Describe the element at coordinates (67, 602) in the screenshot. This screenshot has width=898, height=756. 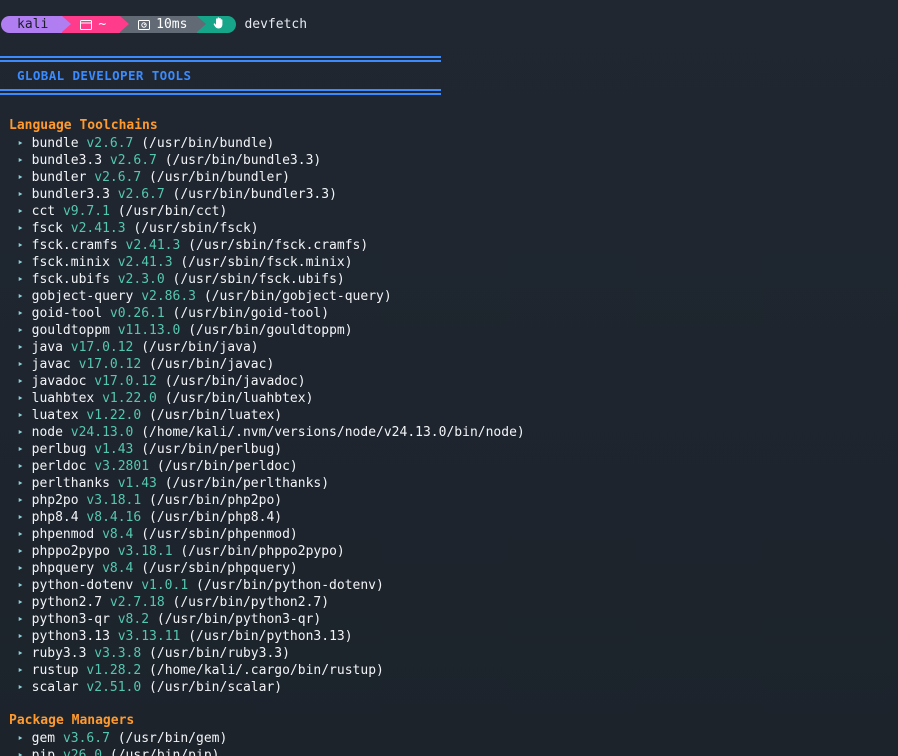
I see `tool-name: python2.7` at that location.